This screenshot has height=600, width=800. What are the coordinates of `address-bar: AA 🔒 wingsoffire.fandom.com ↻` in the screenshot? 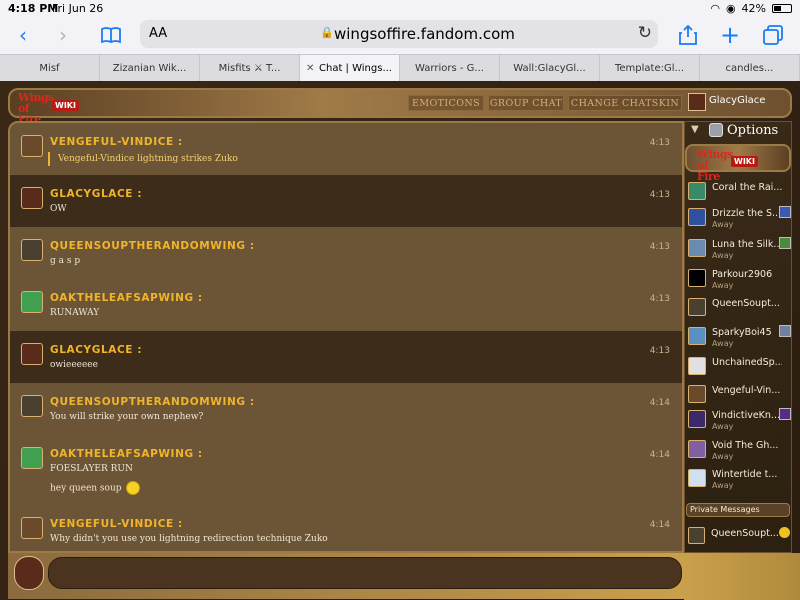 It's located at (399, 34).